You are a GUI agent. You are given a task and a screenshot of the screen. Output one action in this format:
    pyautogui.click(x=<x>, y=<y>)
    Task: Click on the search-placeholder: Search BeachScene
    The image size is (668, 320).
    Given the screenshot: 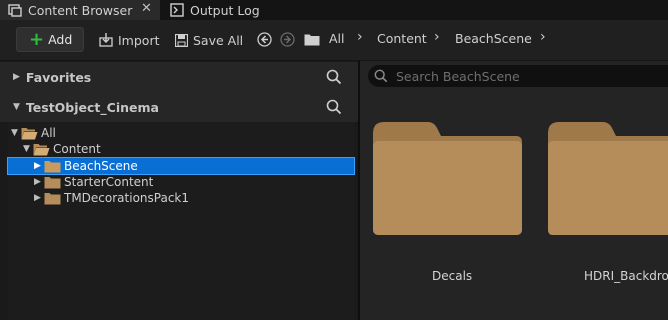 What is the action you would take?
    pyautogui.click(x=458, y=76)
    